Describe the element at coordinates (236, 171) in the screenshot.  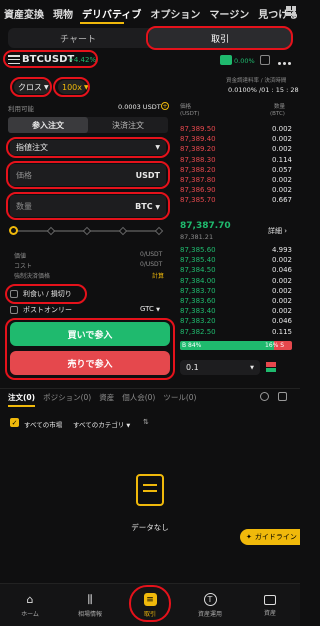
I see `ask-row: 87,388.20 0.057` at that location.